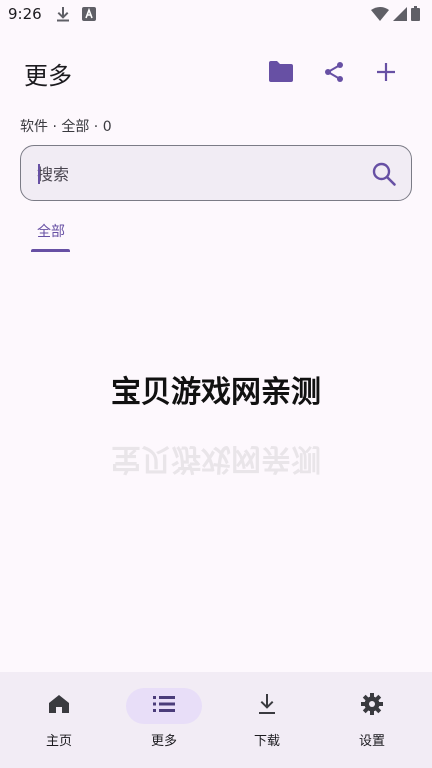 The height and width of the screenshot is (768, 432). What do you see at coordinates (216, 458) in the screenshot?
I see `watermark-reflection: 宝贝游戏网亲测` at bounding box center [216, 458].